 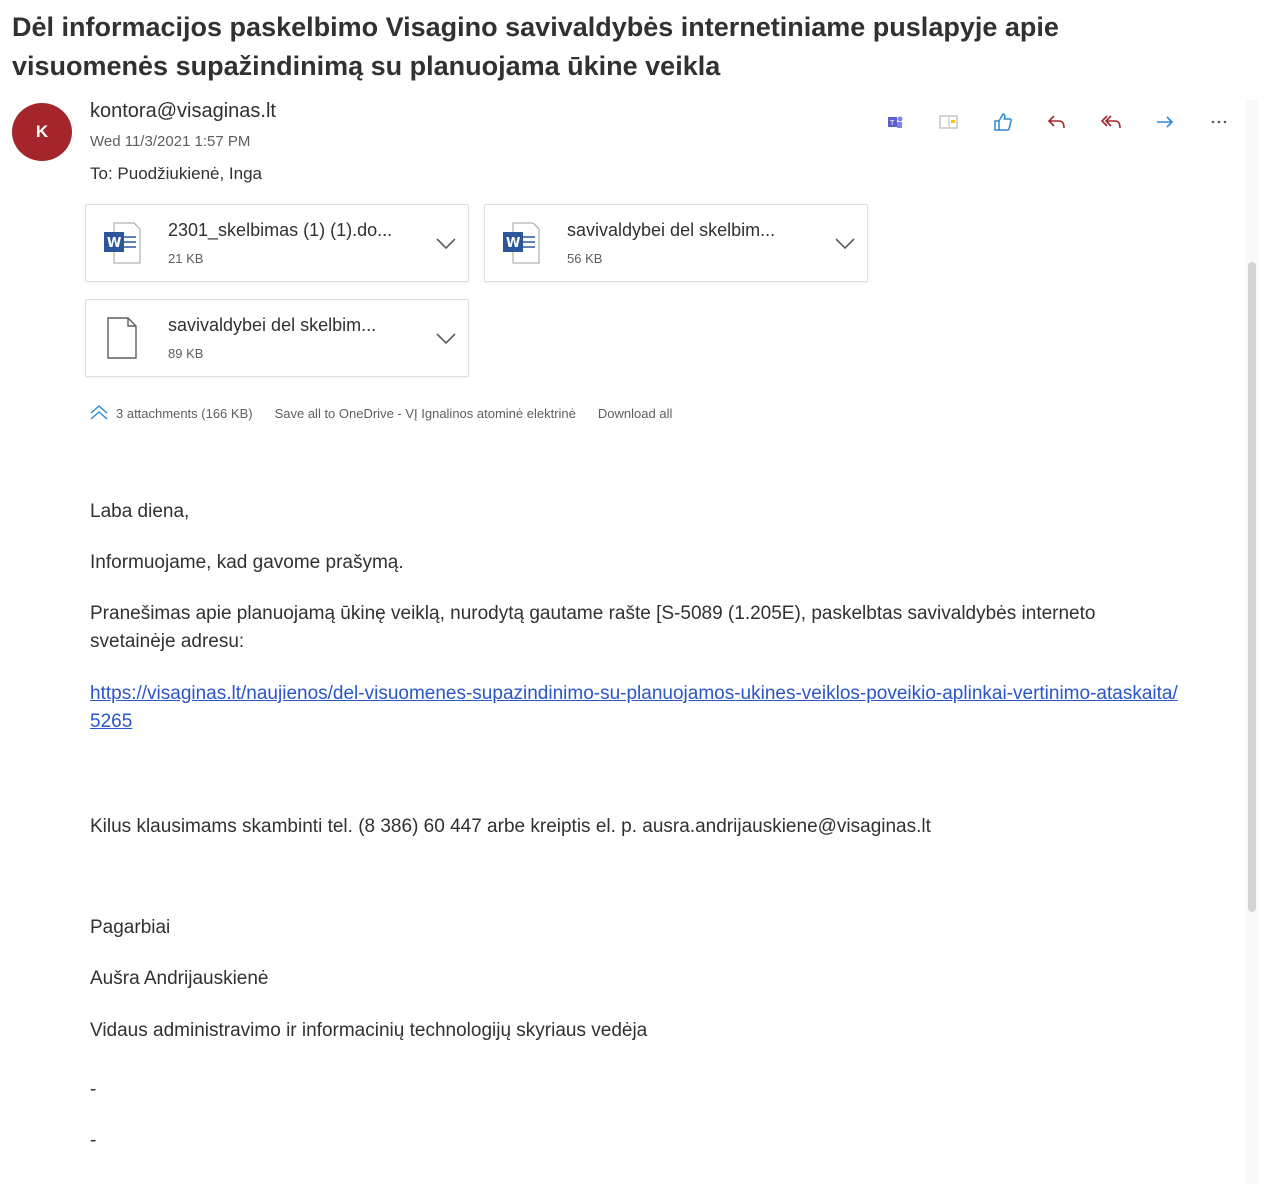 What do you see at coordinates (130, 927) in the screenshot?
I see `closing: Pagarbiai` at bounding box center [130, 927].